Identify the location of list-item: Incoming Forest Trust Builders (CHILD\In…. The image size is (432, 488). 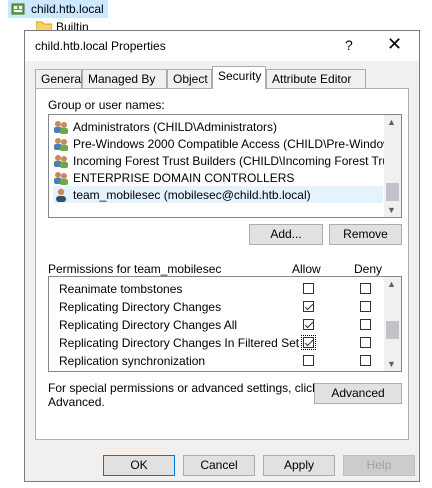
(227, 160).